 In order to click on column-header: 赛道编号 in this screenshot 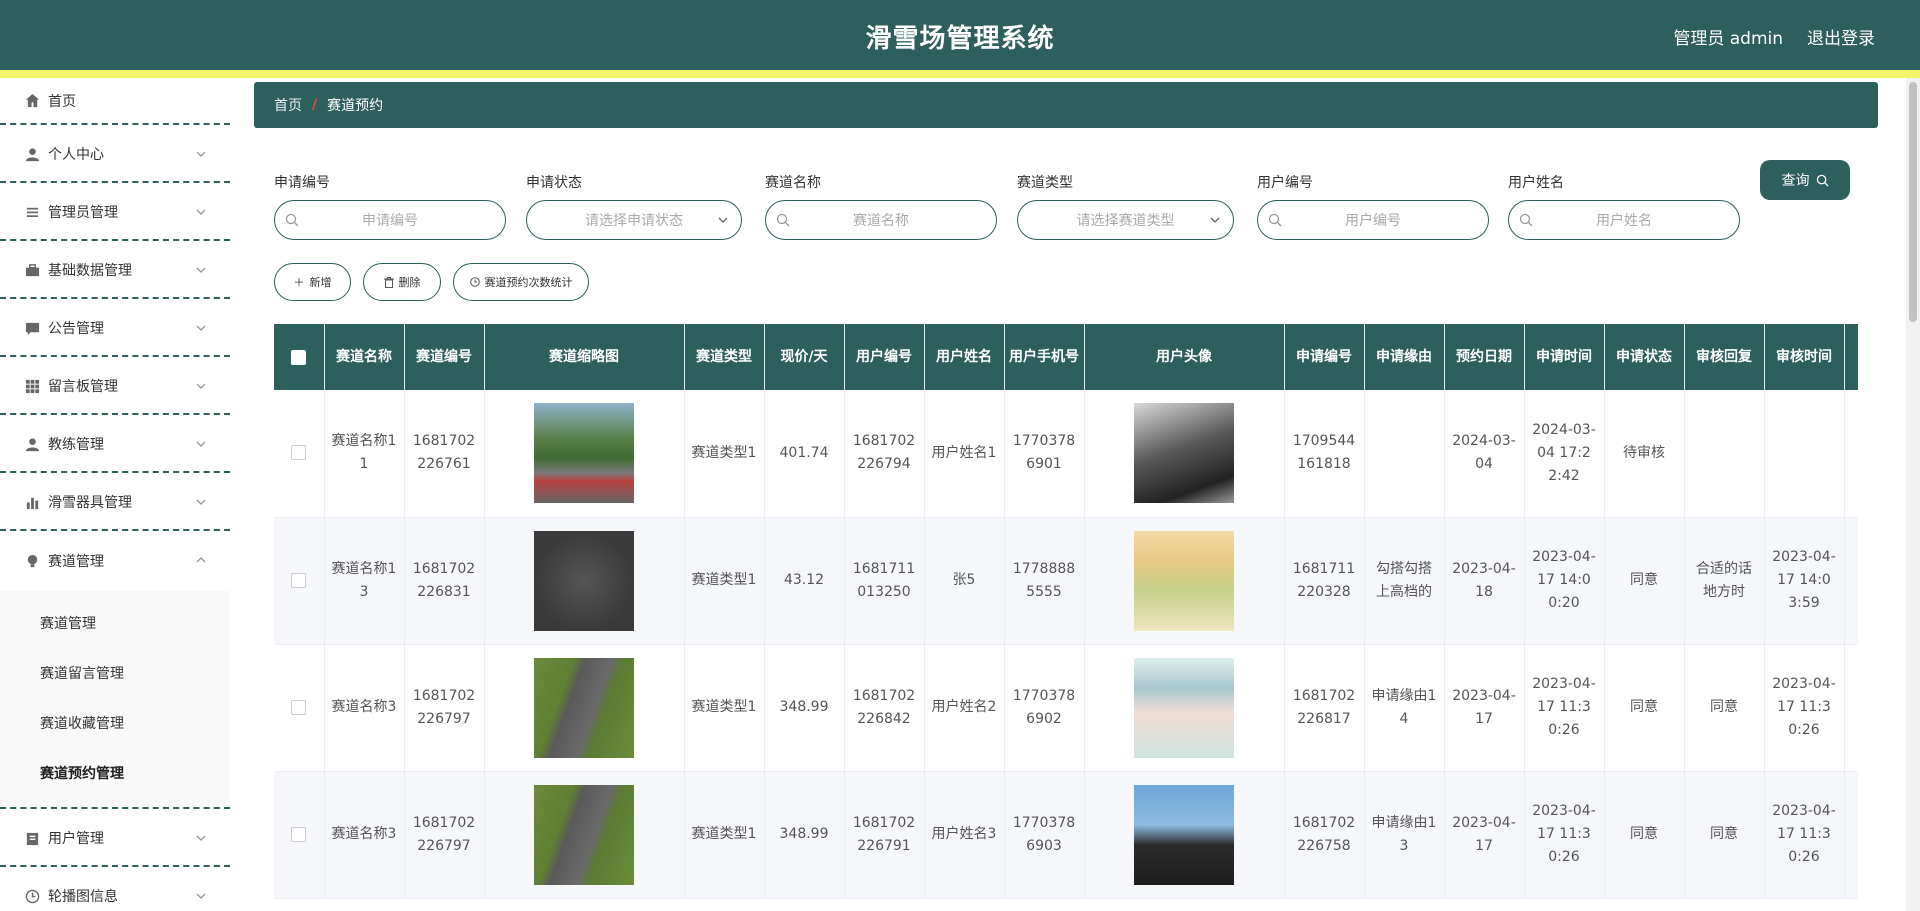, I will do `click(444, 357)`.